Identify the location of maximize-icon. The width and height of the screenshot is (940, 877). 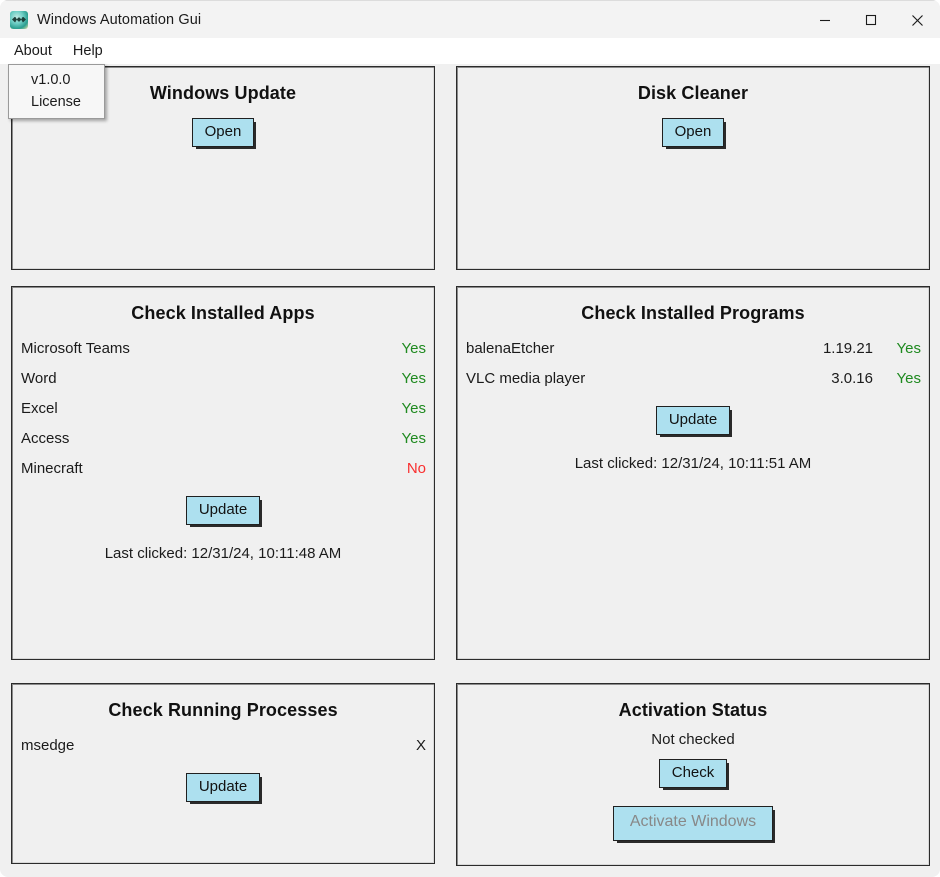
(871, 20).